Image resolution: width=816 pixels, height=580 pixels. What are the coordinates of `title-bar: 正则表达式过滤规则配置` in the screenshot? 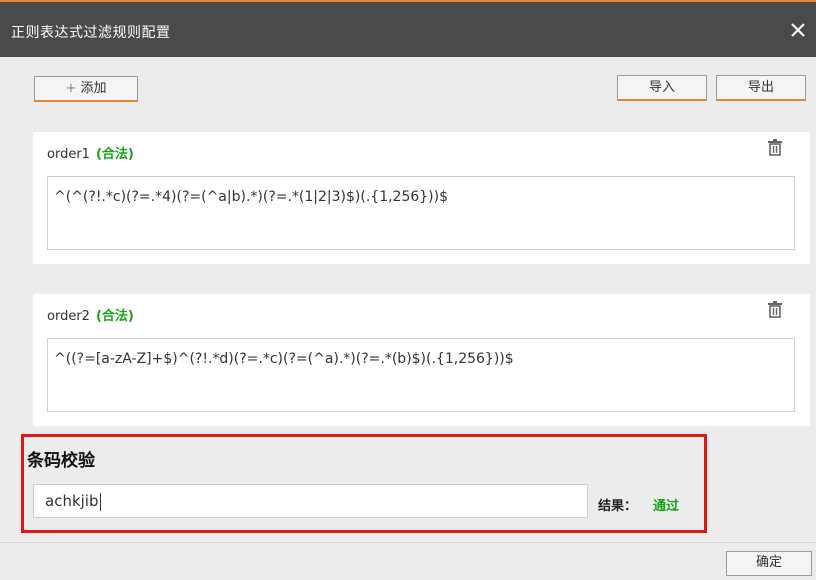 It's located at (408, 28).